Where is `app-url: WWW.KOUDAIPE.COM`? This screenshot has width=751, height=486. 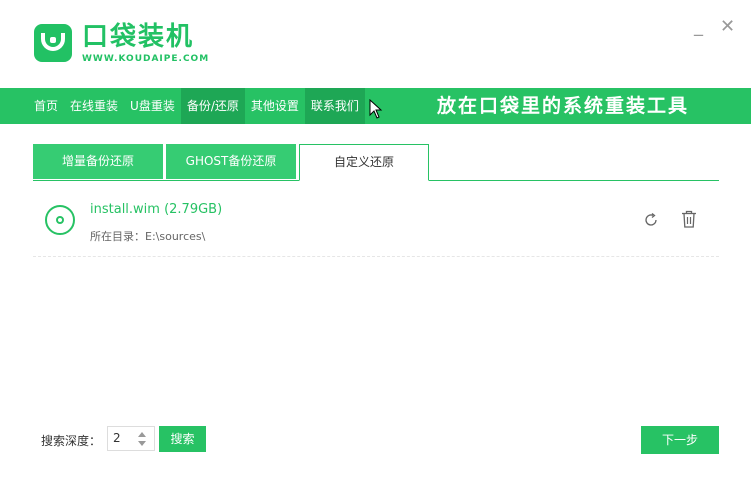 app-url: WWW.KOUDAIPE.COM is located at coordinates (146, 59).